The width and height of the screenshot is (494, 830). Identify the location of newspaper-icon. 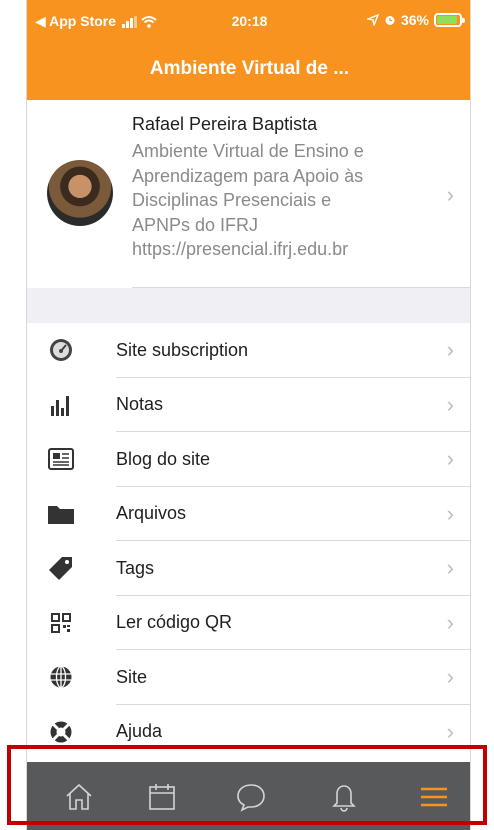
(61, 459).